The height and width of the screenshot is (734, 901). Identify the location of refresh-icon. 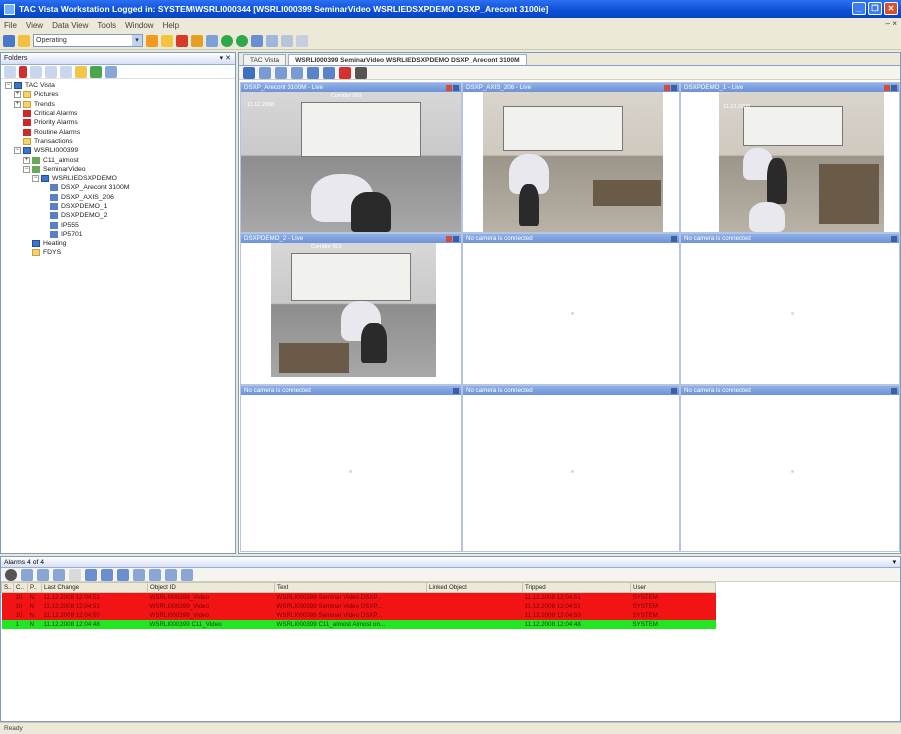
(111, 71).